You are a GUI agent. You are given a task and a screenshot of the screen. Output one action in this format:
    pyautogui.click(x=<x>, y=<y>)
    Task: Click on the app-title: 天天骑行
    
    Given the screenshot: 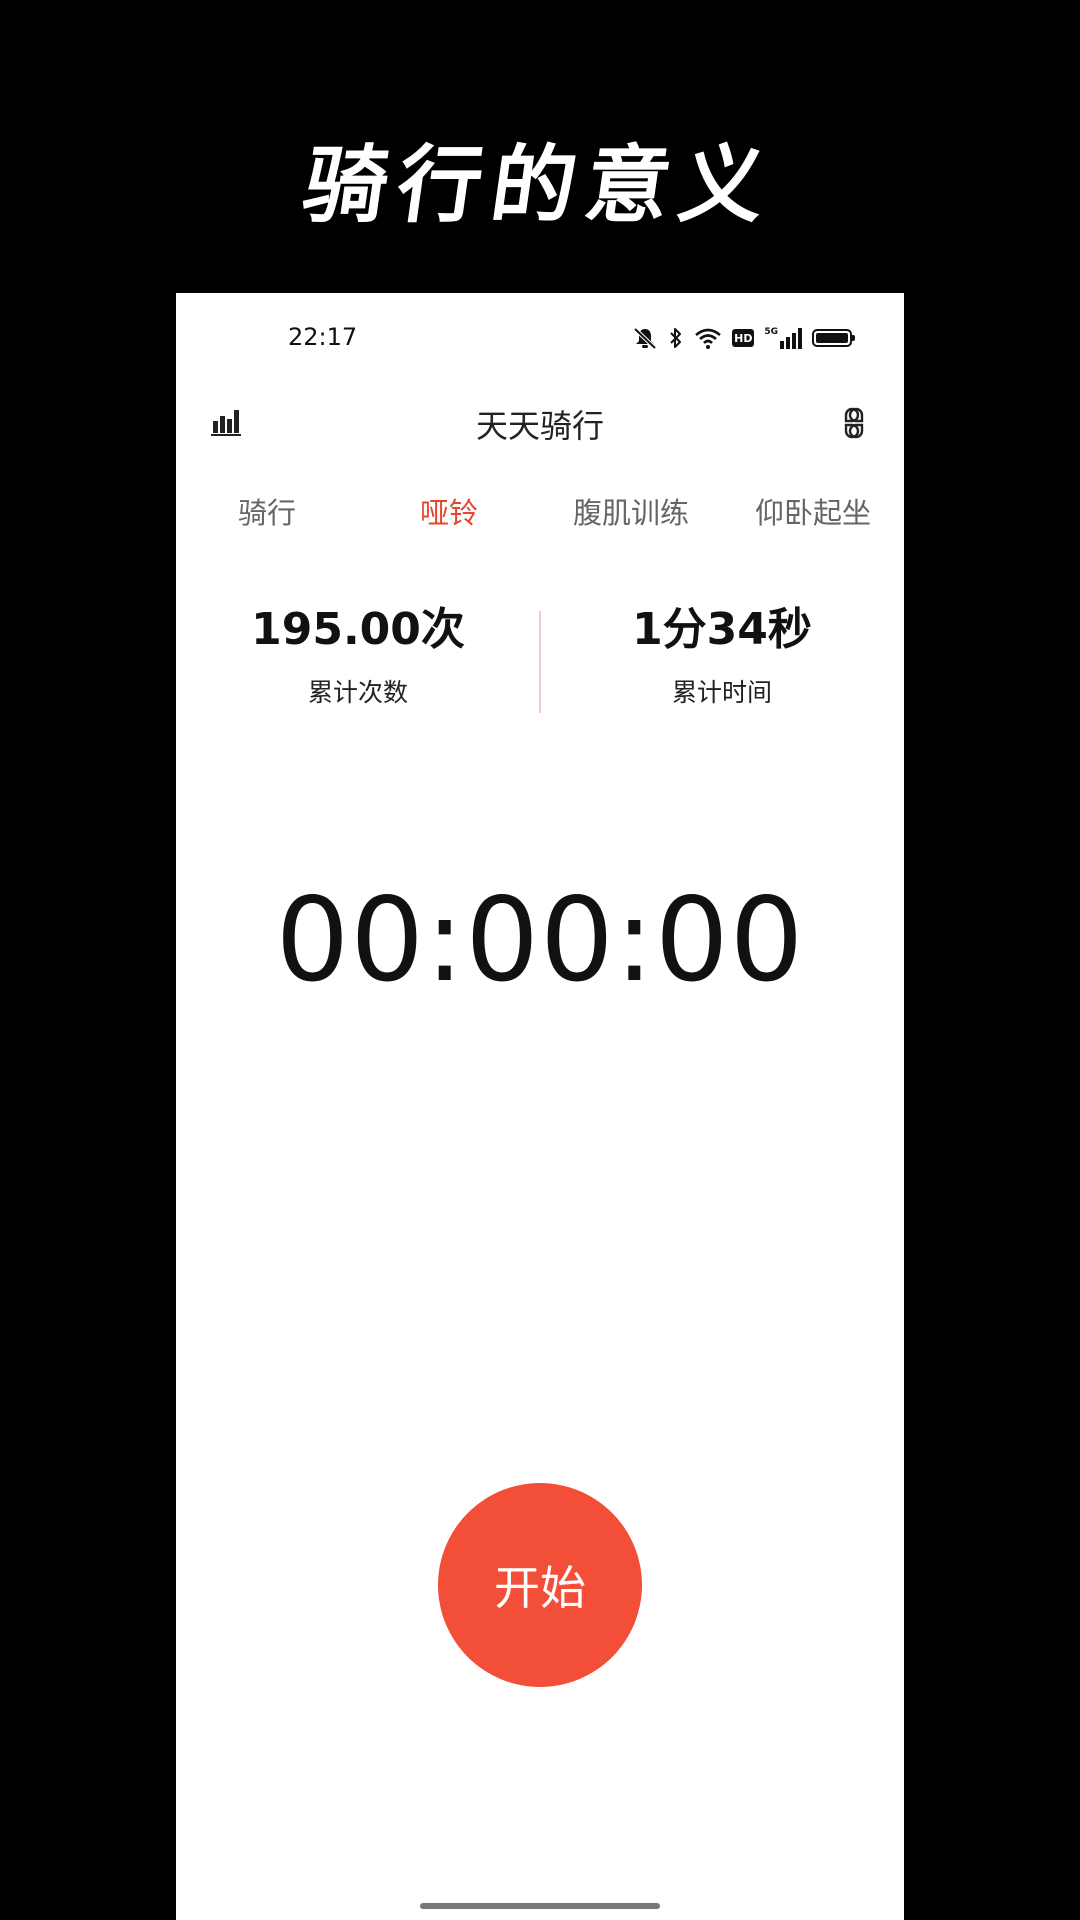 What is the action you would take?
    pyautogui.click(x=539, y=426)
    